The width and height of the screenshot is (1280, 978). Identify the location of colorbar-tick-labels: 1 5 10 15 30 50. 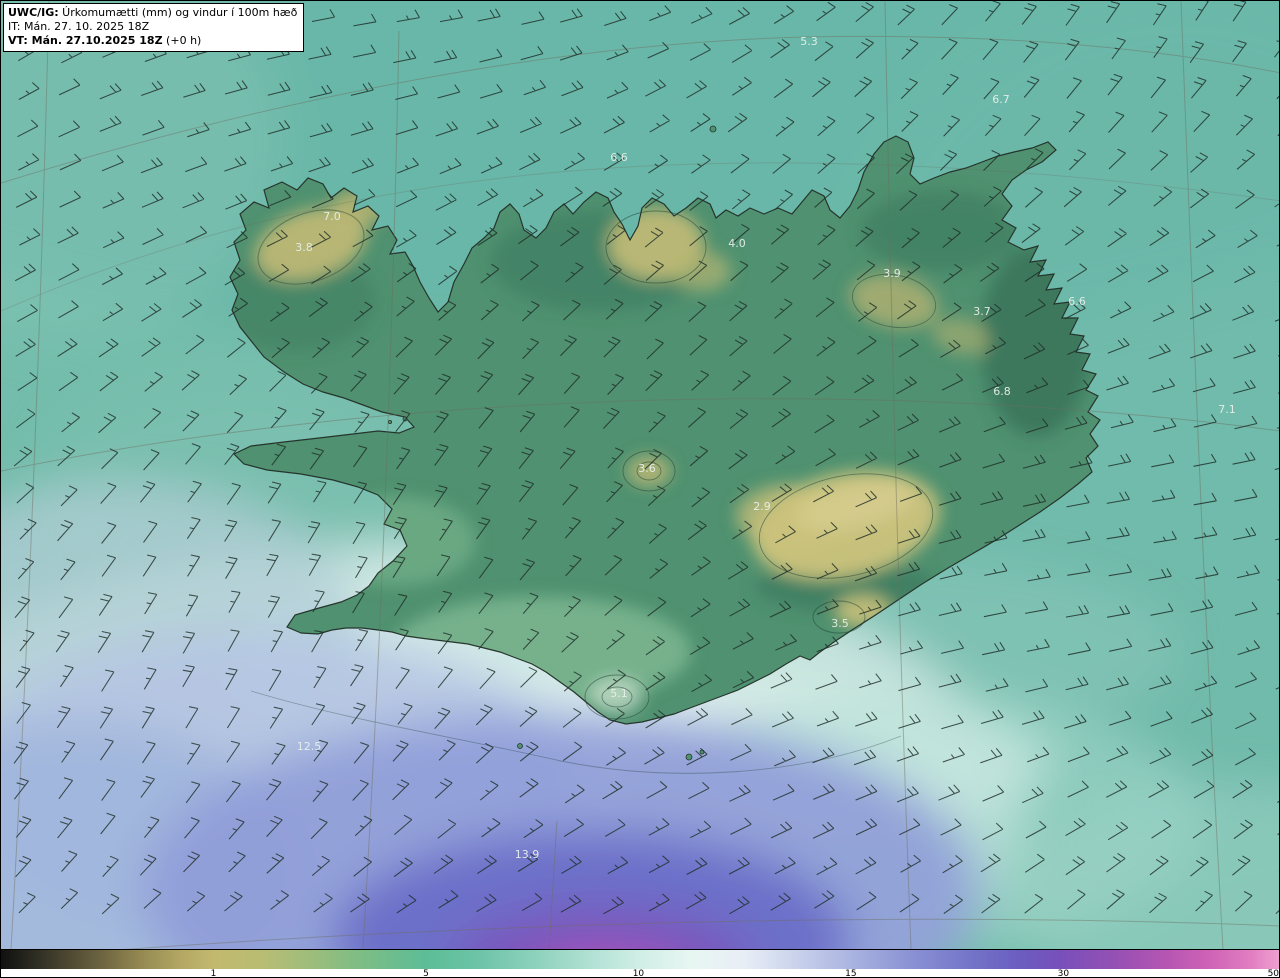
(640, 973).